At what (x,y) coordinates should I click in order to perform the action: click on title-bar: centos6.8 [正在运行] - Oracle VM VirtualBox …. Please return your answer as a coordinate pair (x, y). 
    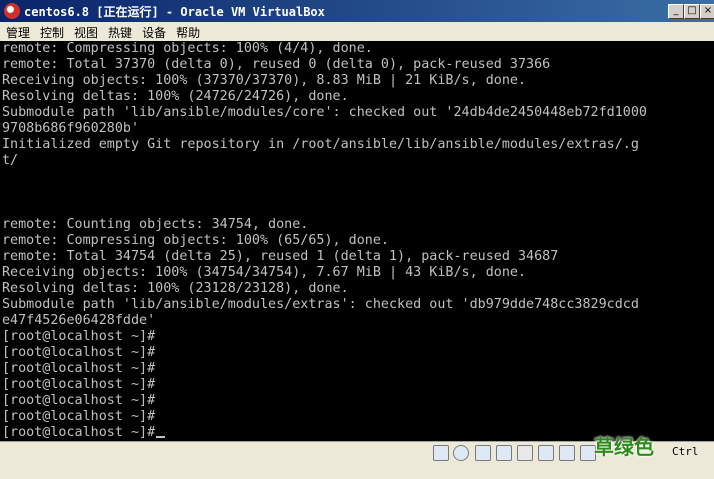
    Looking at the image, I should click on (357, 11).